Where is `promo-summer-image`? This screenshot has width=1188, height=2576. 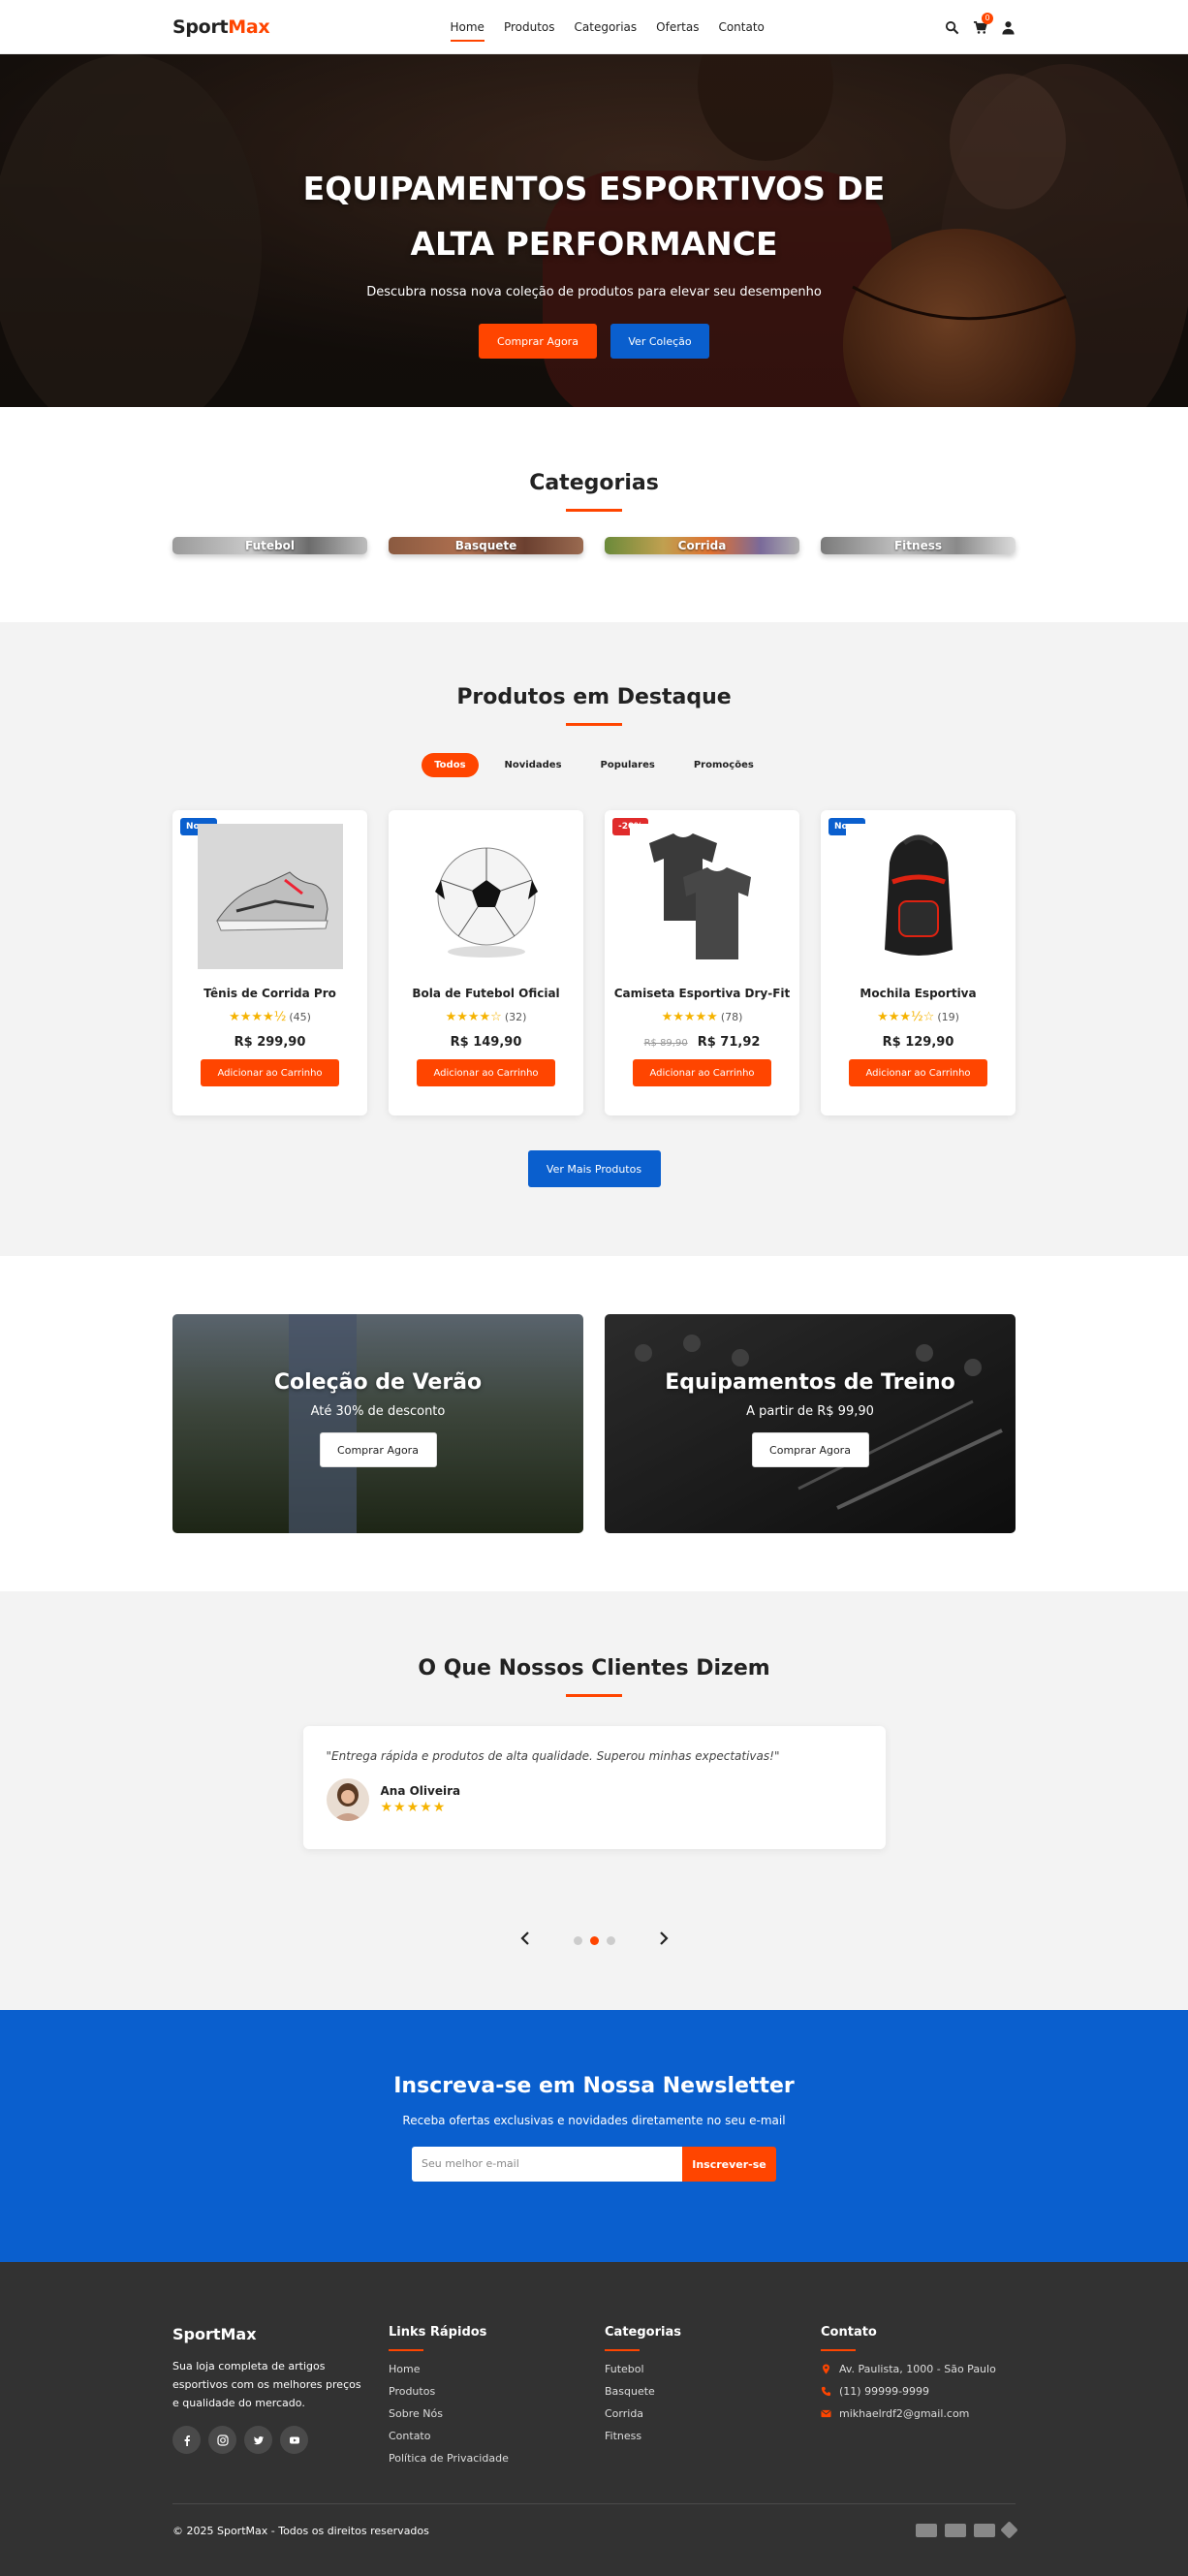 promo-summer-image is located at coordinates (377, 1423).